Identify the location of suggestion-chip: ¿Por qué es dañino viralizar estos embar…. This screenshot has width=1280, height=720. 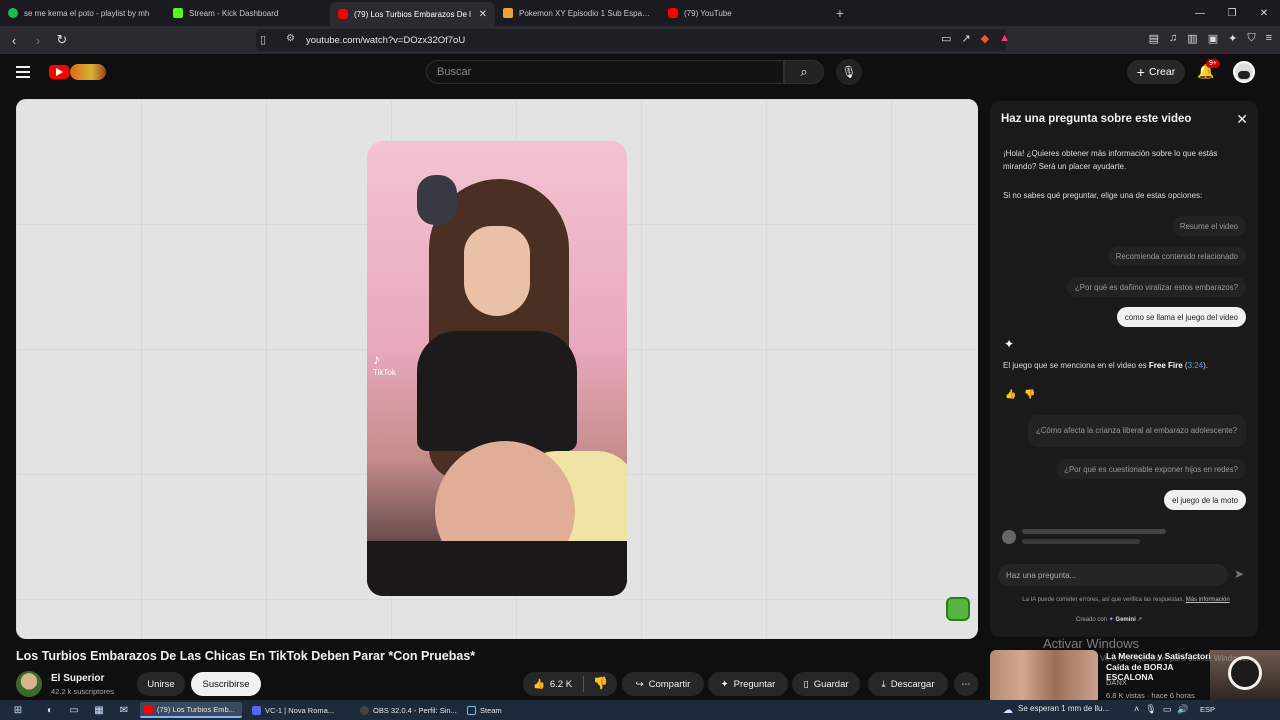
(1156, 287).